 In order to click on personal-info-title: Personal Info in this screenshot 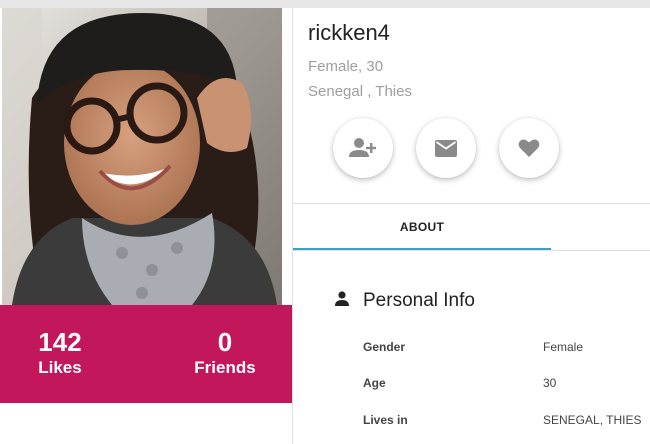, I will do `click(419, 300)`.